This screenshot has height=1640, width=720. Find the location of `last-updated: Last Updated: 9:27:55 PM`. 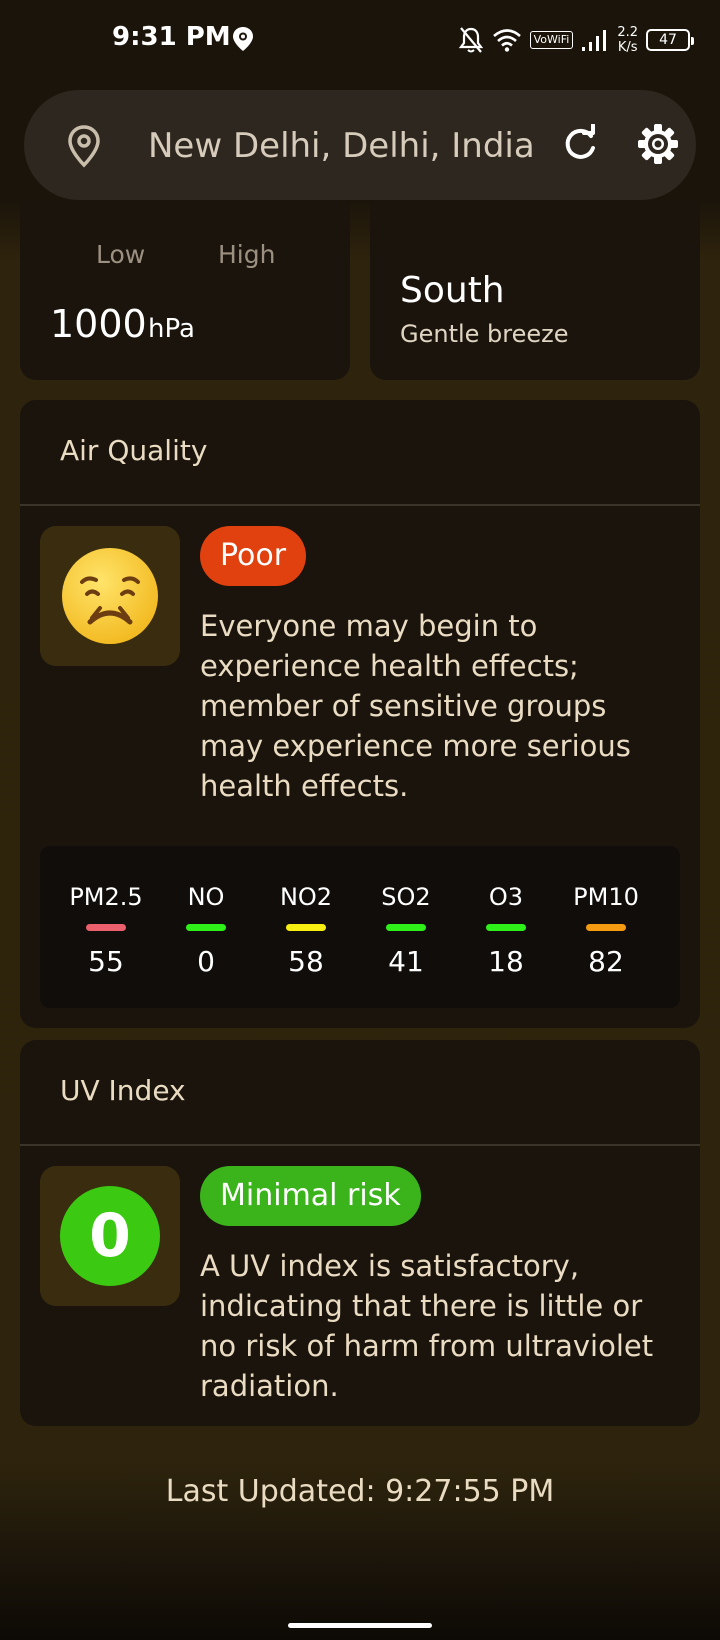

last-updated: Last Updated: 9:27:55 PM is located at coordinates (360, 1491).